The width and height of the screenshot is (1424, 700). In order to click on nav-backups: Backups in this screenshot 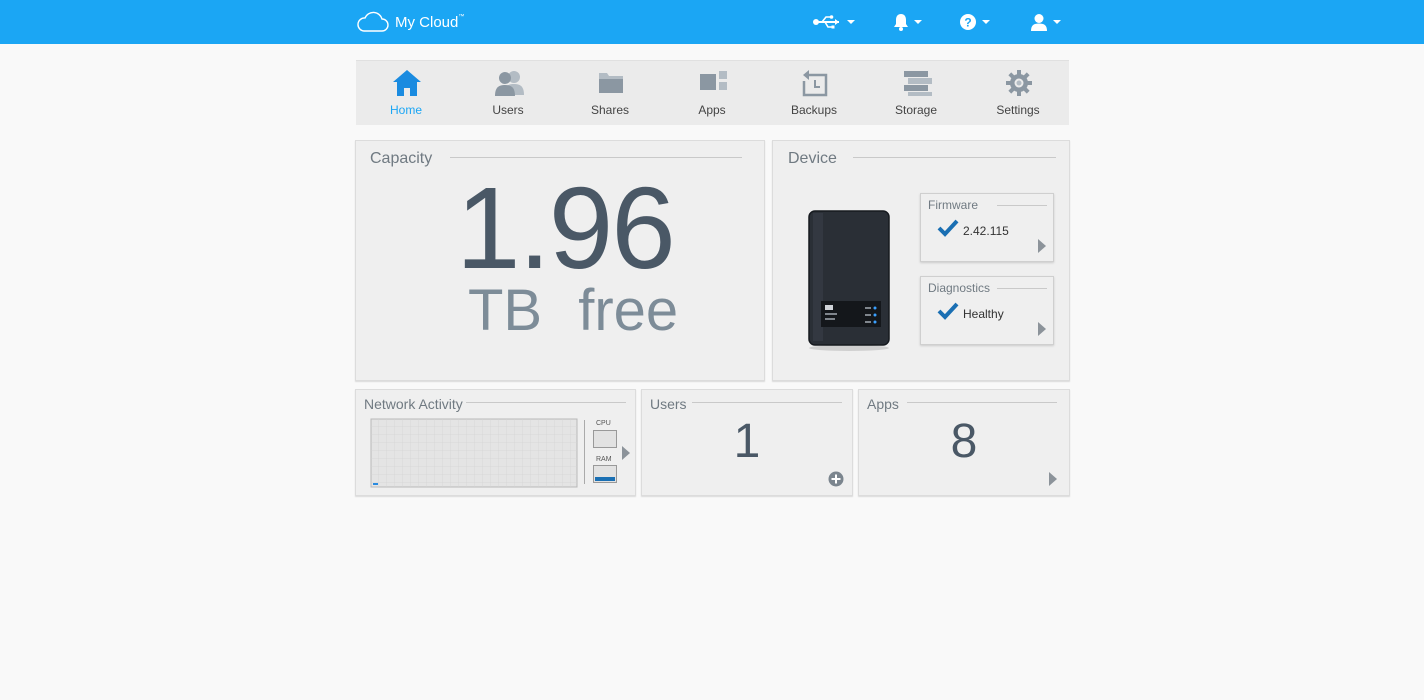, I will do `click(814, 93)`.